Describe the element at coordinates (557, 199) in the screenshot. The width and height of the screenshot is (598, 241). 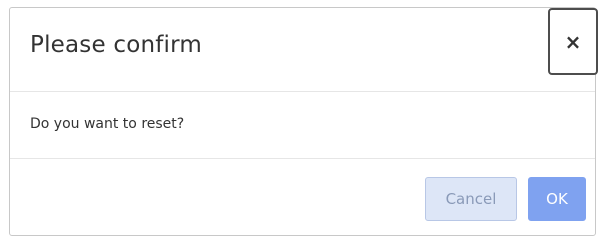
I see `ok-button: OK` at that location.